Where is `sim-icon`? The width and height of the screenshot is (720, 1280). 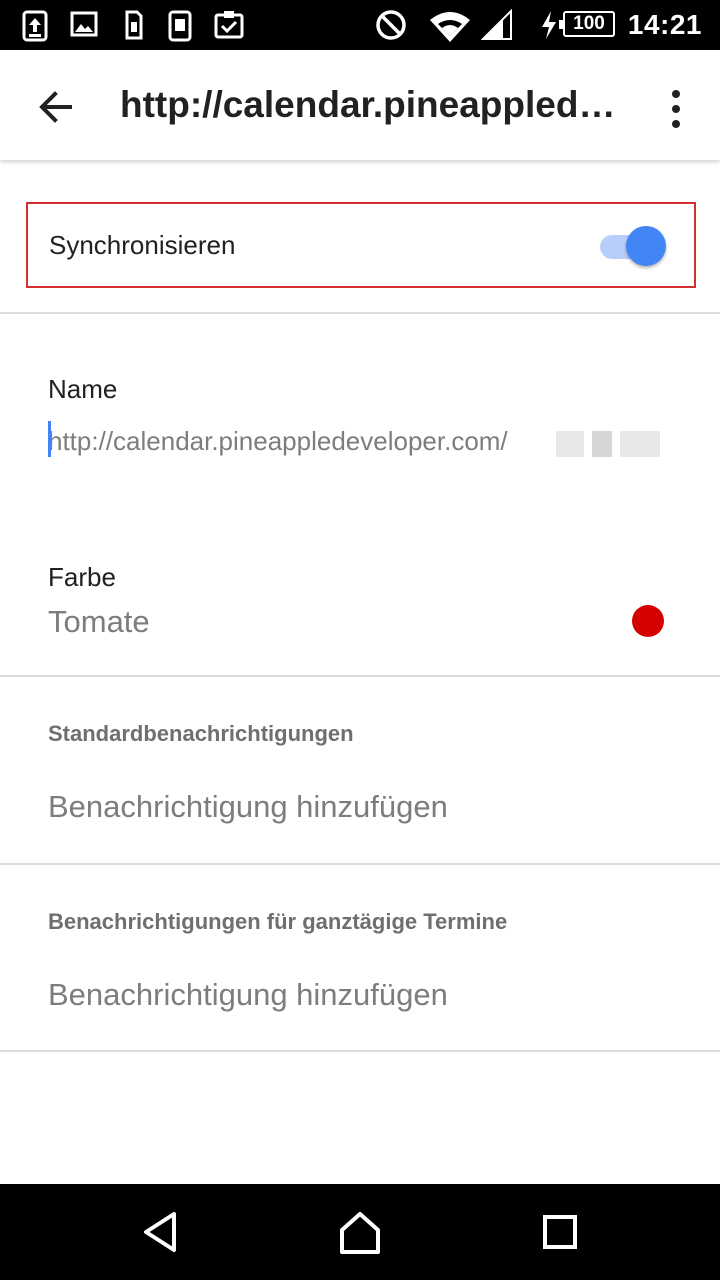 sim-icon is located at coordinates (134, 25).